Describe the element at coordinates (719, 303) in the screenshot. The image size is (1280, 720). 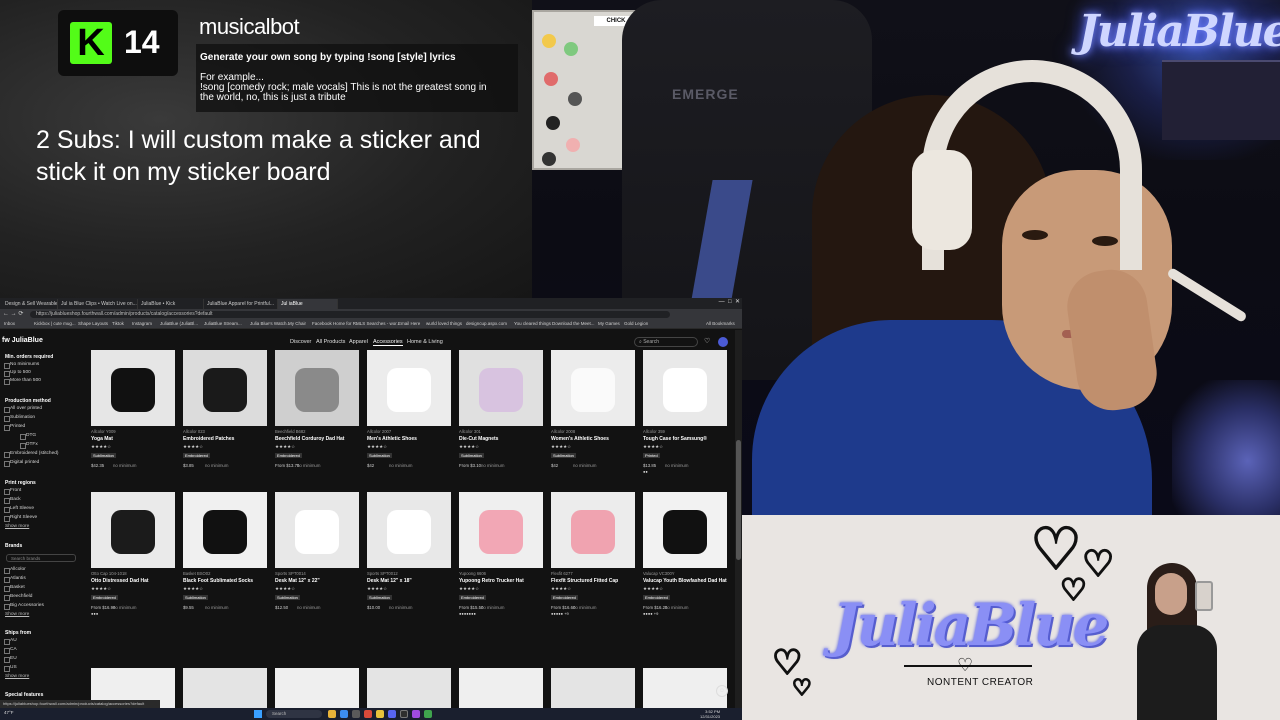
I see `window-controls: — □ ✕` at that location.